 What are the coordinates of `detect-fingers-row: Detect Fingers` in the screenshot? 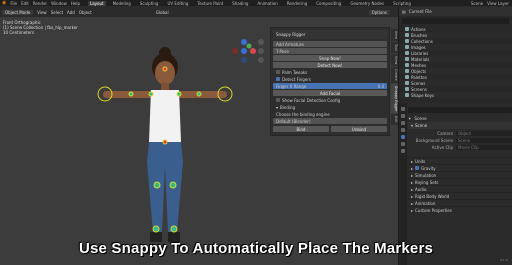 It's located at (330, 79).